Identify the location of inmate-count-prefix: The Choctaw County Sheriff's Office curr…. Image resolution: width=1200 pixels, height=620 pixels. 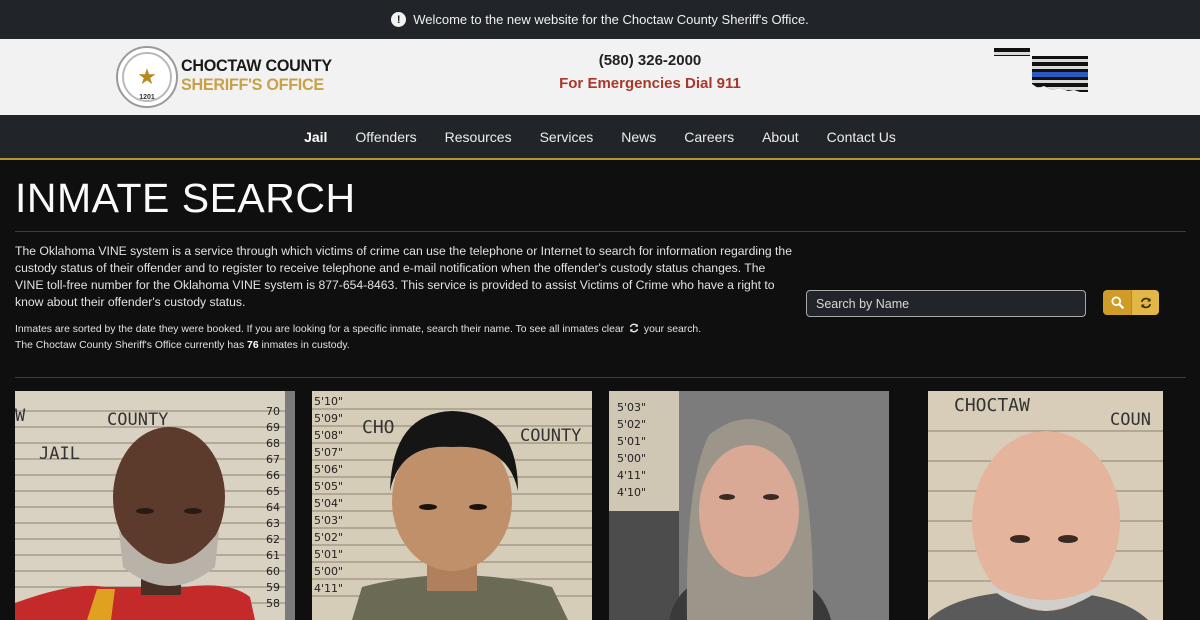
(130, 345).